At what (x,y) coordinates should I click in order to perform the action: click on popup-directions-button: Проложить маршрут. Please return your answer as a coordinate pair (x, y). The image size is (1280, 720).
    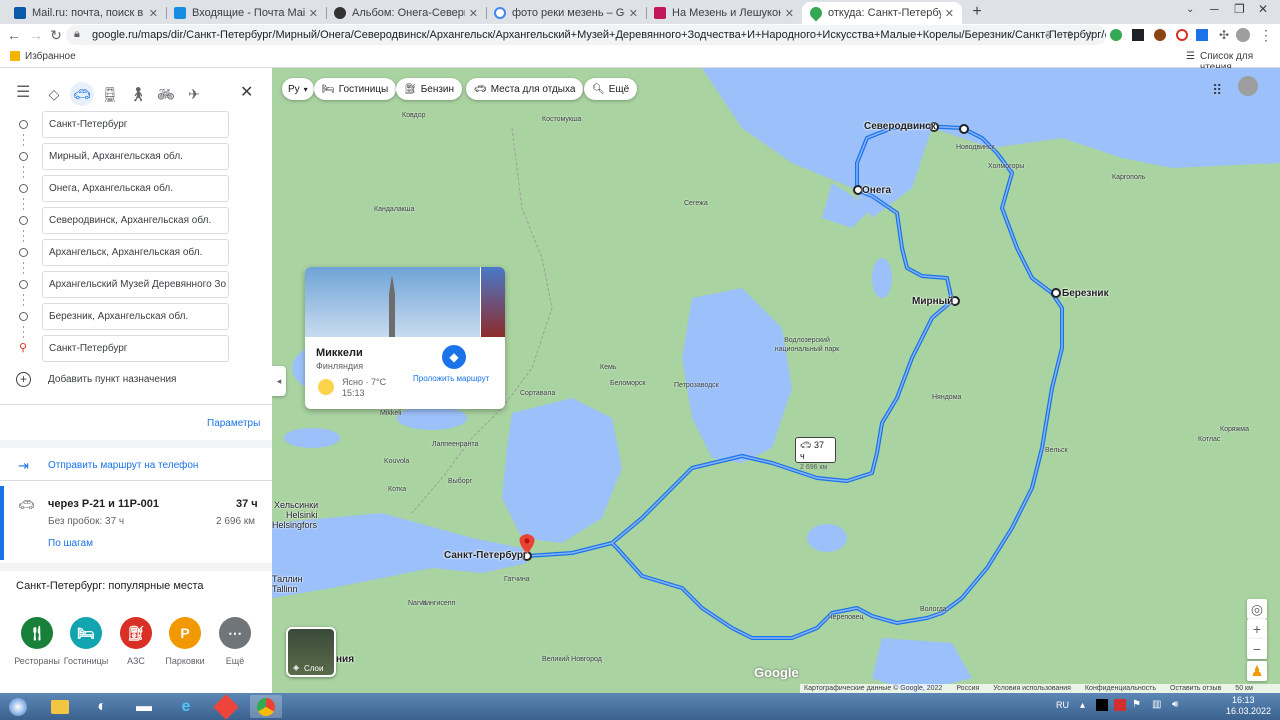
    Looking at the image, I should click on (451, 378).